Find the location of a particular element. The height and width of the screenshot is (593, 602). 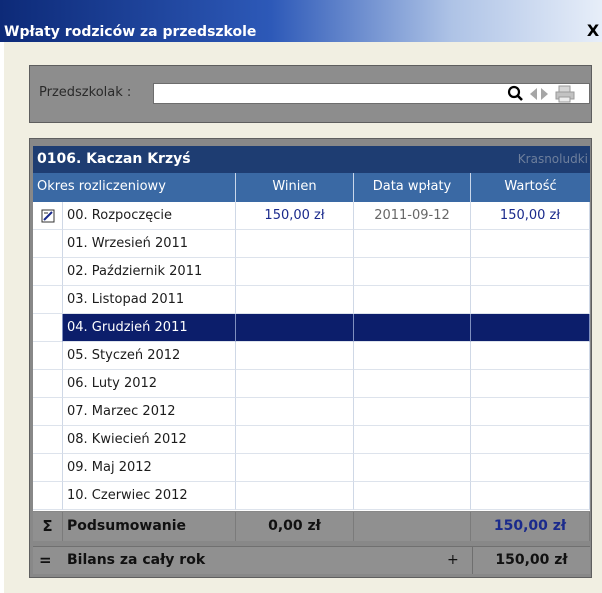

table-row: 05. Styczeń 2012 is located at coordinates (311, 356).